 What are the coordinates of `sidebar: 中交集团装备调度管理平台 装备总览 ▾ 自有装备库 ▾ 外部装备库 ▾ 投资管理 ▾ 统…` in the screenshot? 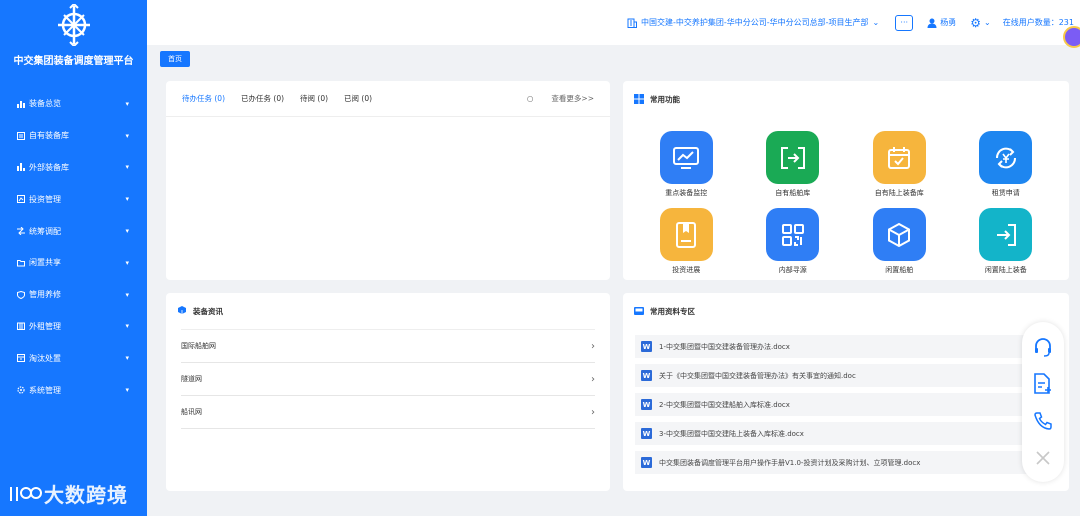 It's located at (73, 258).